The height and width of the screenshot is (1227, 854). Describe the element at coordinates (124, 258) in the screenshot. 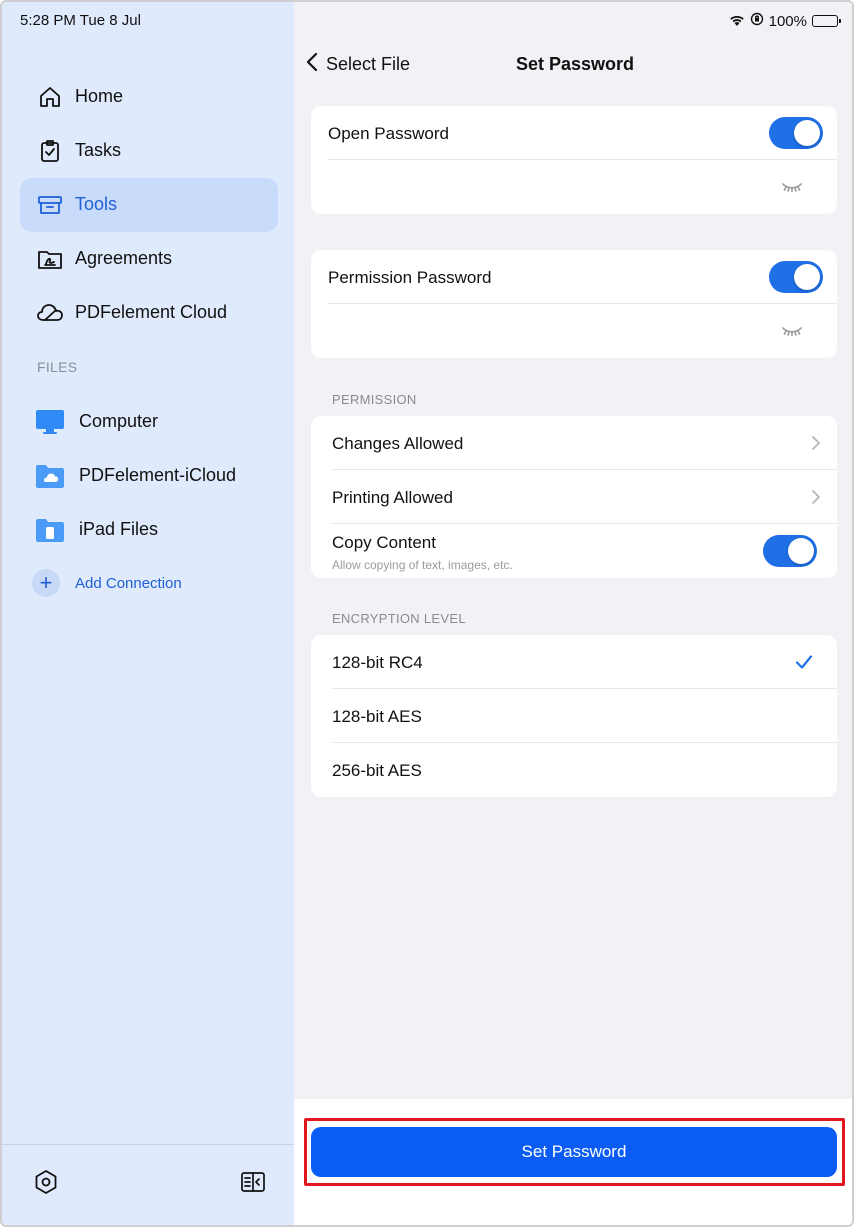

I see `sidebar-item-label: Agreements` at that location.